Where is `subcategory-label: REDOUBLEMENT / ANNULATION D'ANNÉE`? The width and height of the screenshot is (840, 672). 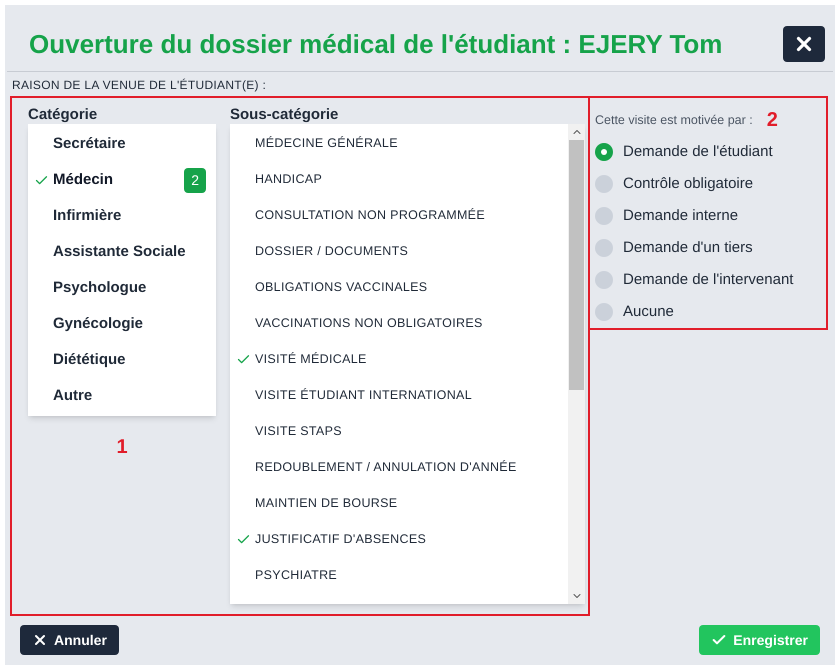 subcategory-label: REDOUBLEMENT / ANNULATION D'ANNÉE is located at coordinates (386, 467).